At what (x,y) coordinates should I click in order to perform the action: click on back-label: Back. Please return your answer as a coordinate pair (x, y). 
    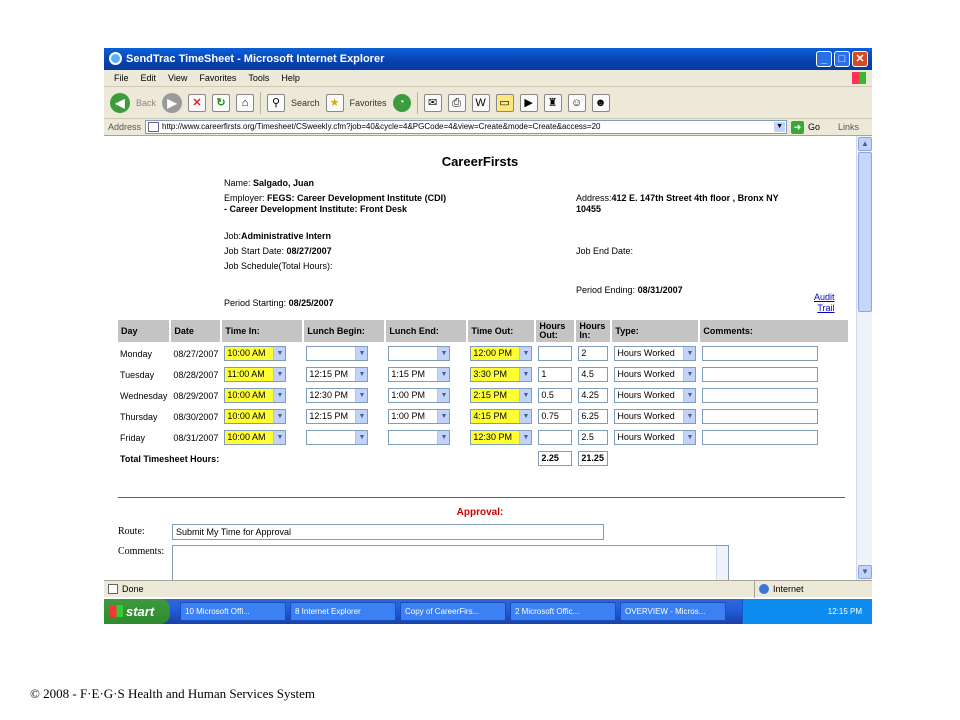
    Looking at the image, I should click on (146, 103).